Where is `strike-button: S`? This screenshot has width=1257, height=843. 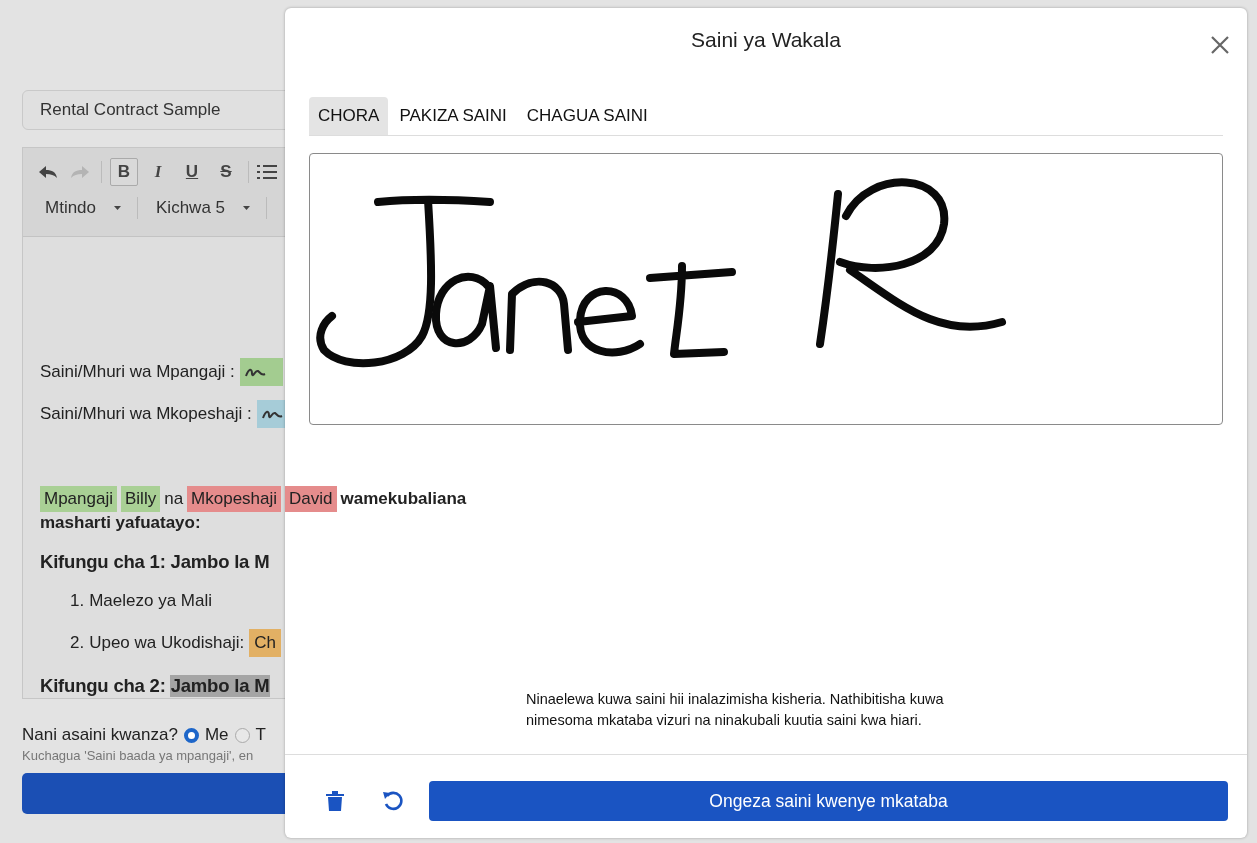 strike-button: S is located at coordinates (226, 172).